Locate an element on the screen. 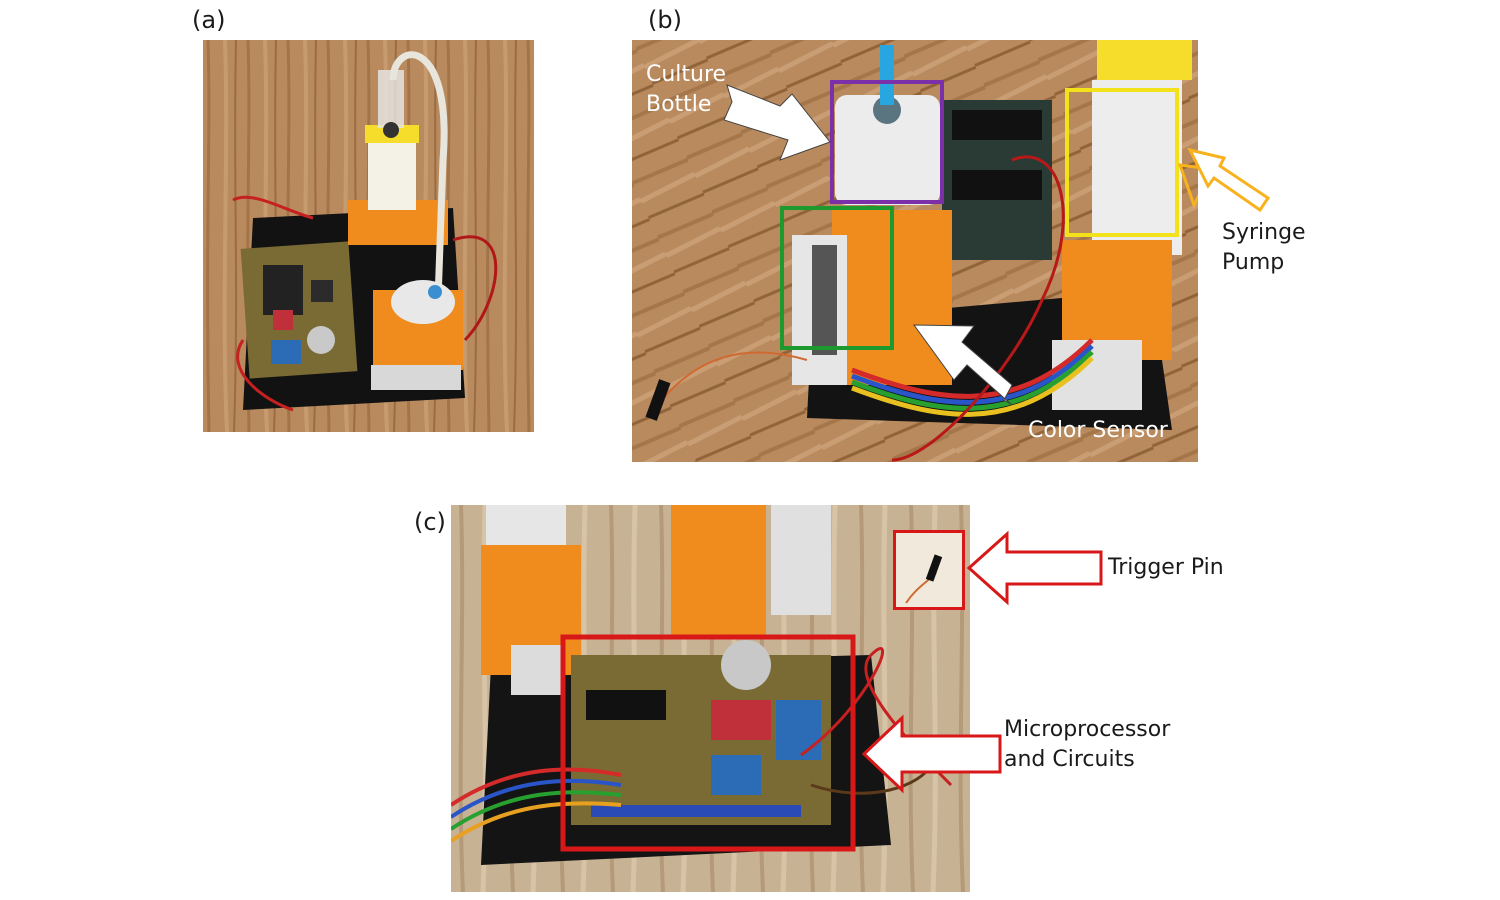 The width and height of the screenshot is (1500, 900). microprocessor-label: Microprocessor and Circuits is located at coordinates (1087, 744).